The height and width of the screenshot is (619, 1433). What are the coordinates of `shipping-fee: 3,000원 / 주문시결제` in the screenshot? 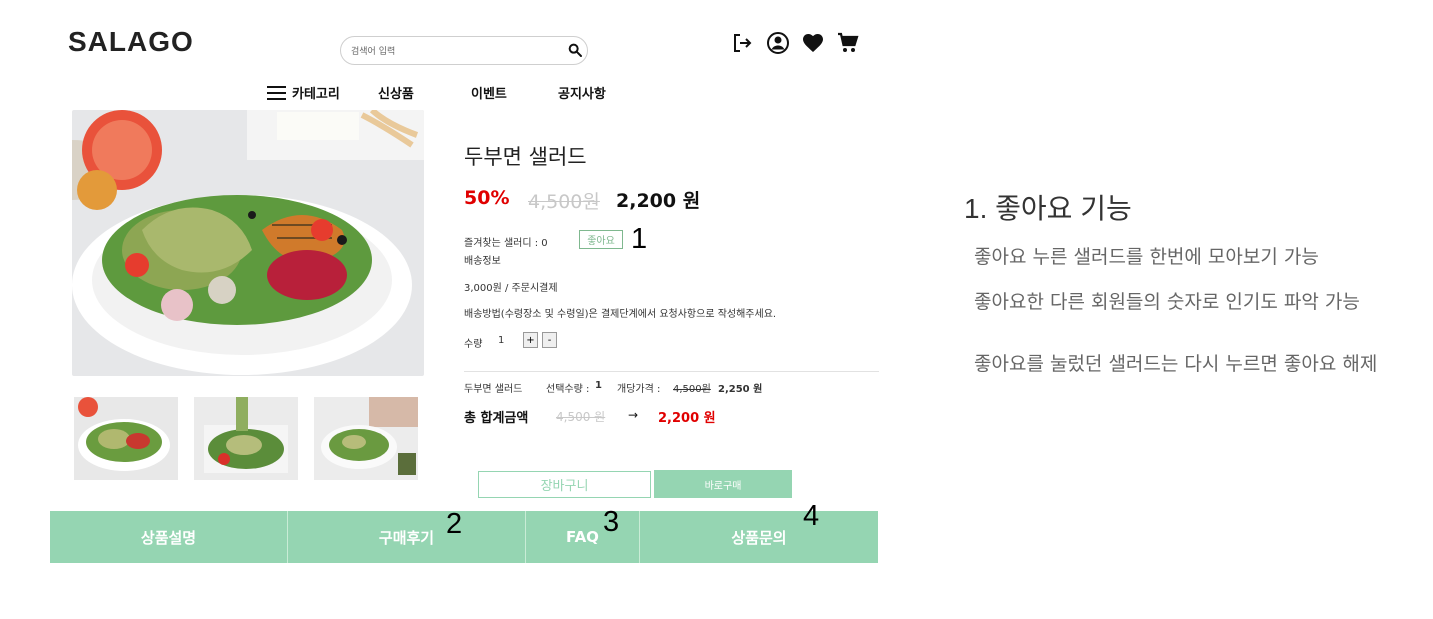 It's located at (511, 288).